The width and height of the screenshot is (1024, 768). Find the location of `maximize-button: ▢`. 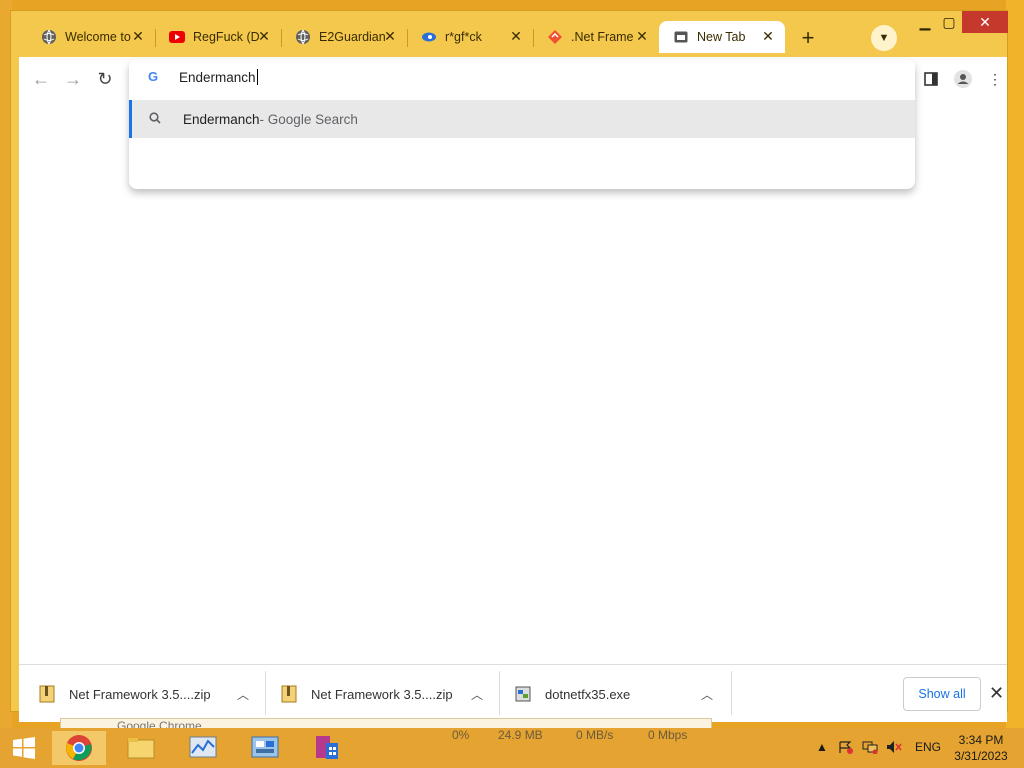

maximize-button: ▢ is located at coordinates (949, 22).